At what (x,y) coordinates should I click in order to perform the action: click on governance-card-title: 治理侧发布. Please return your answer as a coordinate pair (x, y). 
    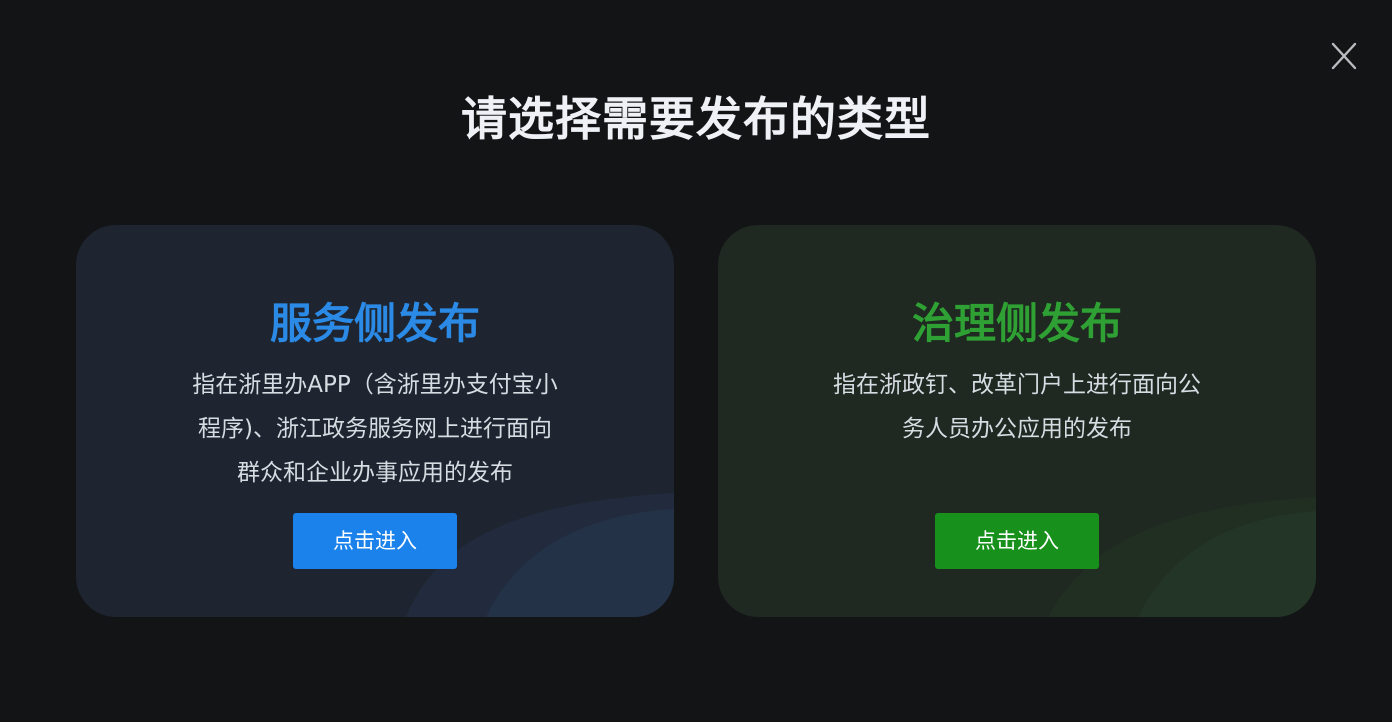
    Looking at the image, I should click on (1016, 323).